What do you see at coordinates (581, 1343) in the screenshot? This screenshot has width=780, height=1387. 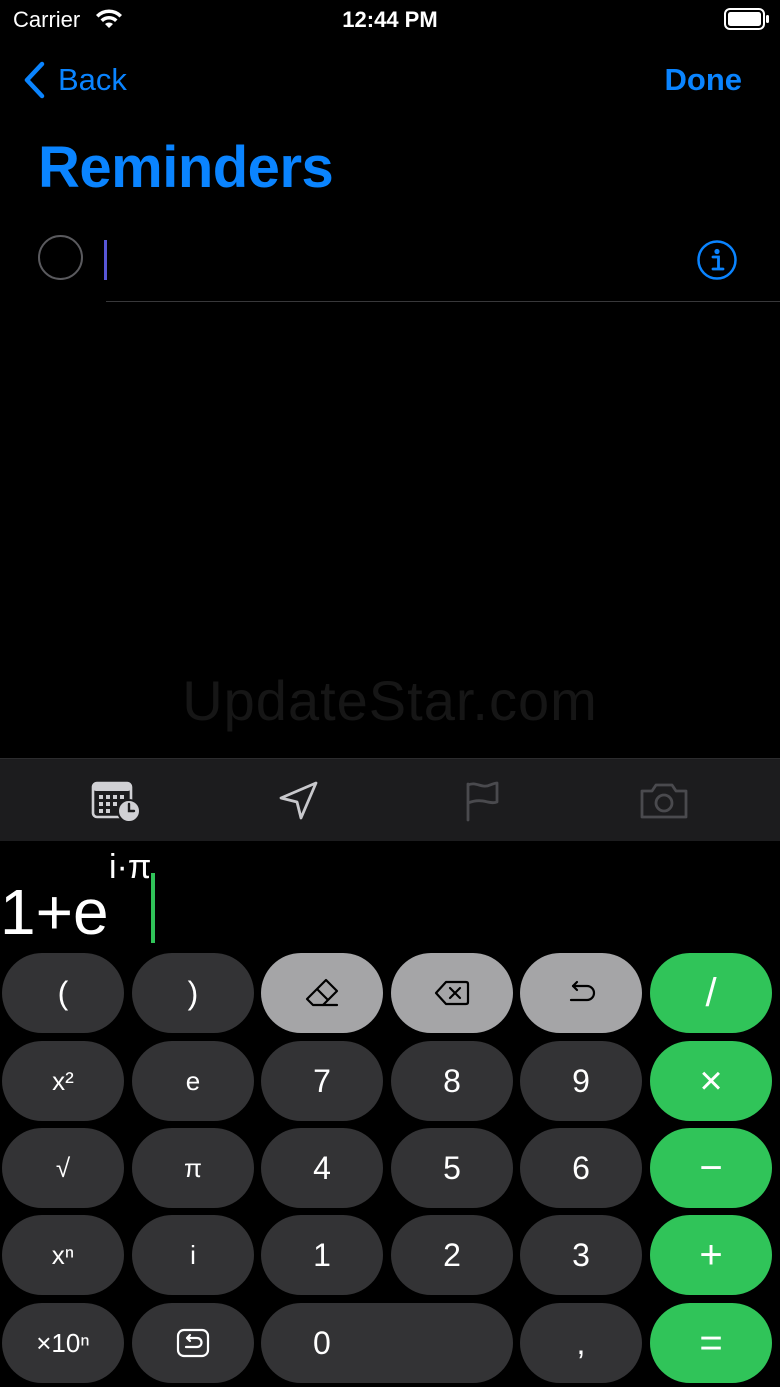 I see `key-comma: ,` at bounding box center [581, 1343].